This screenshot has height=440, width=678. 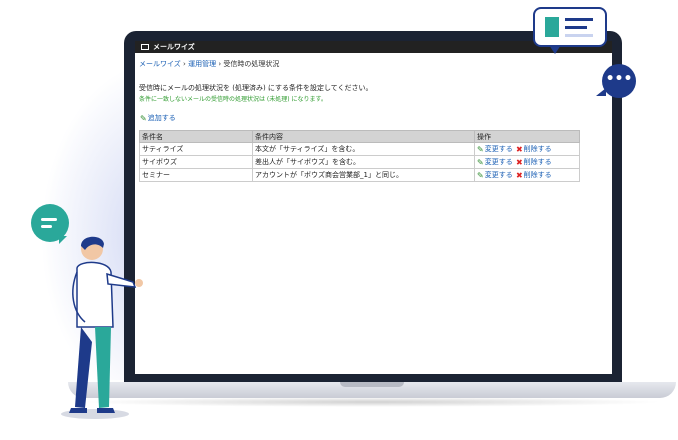 What do you see at coordinates (145, 47) in the screenshot?
I see `logo-icon` at bounding box center [145, 47].